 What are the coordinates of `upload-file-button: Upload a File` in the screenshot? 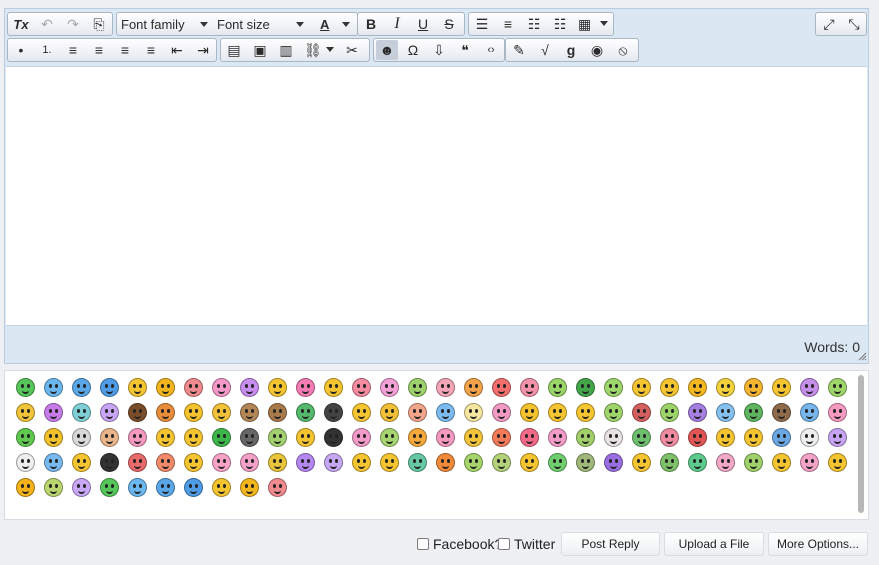 It's located at (714, 544).